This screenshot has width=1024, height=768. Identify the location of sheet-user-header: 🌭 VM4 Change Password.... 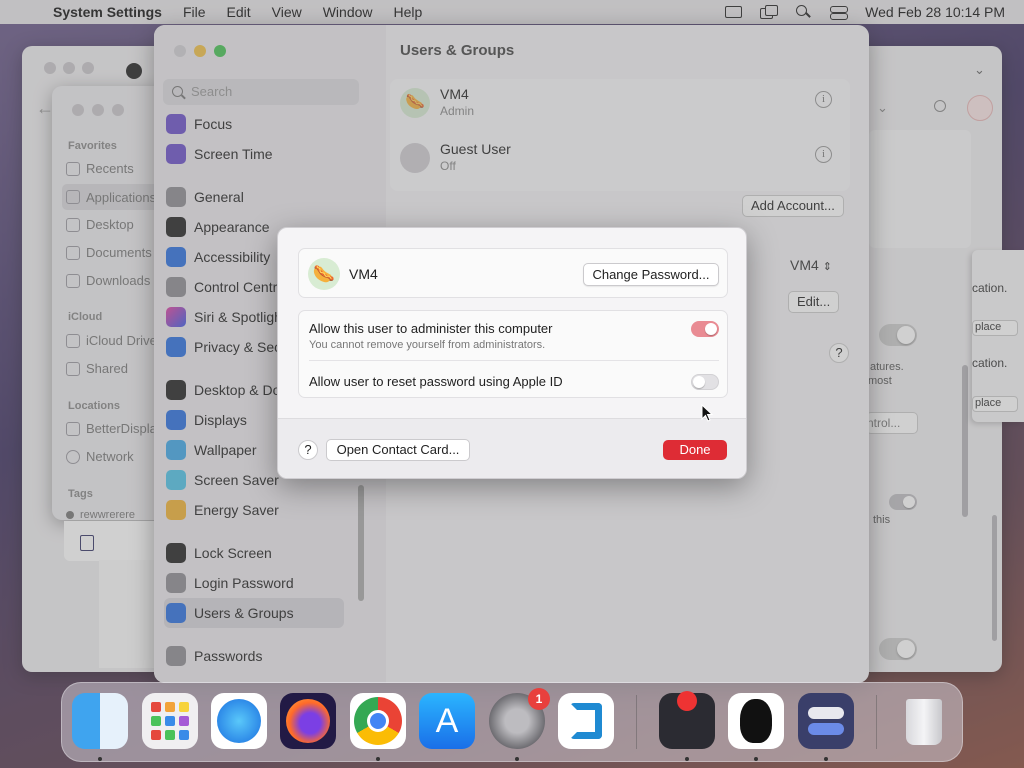
(513, 273).